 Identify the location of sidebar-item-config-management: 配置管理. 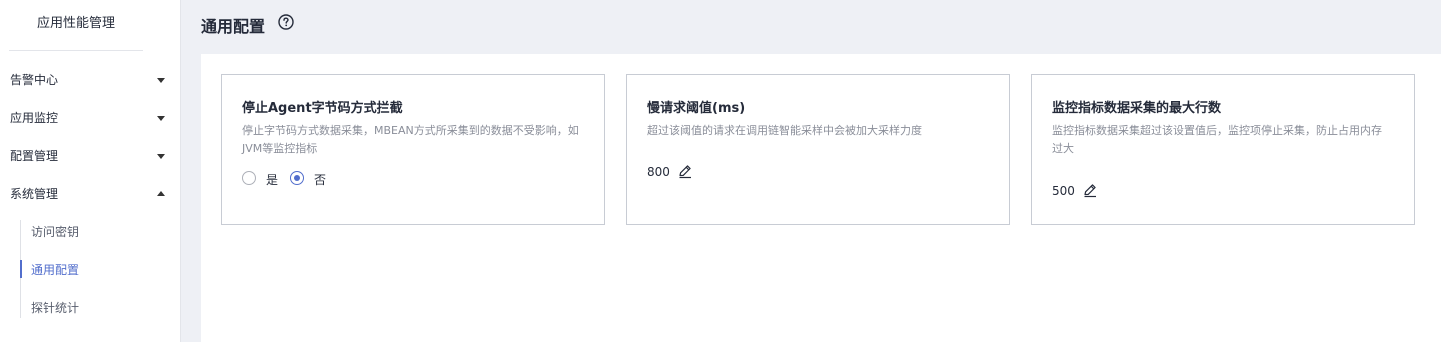
(87, 156).